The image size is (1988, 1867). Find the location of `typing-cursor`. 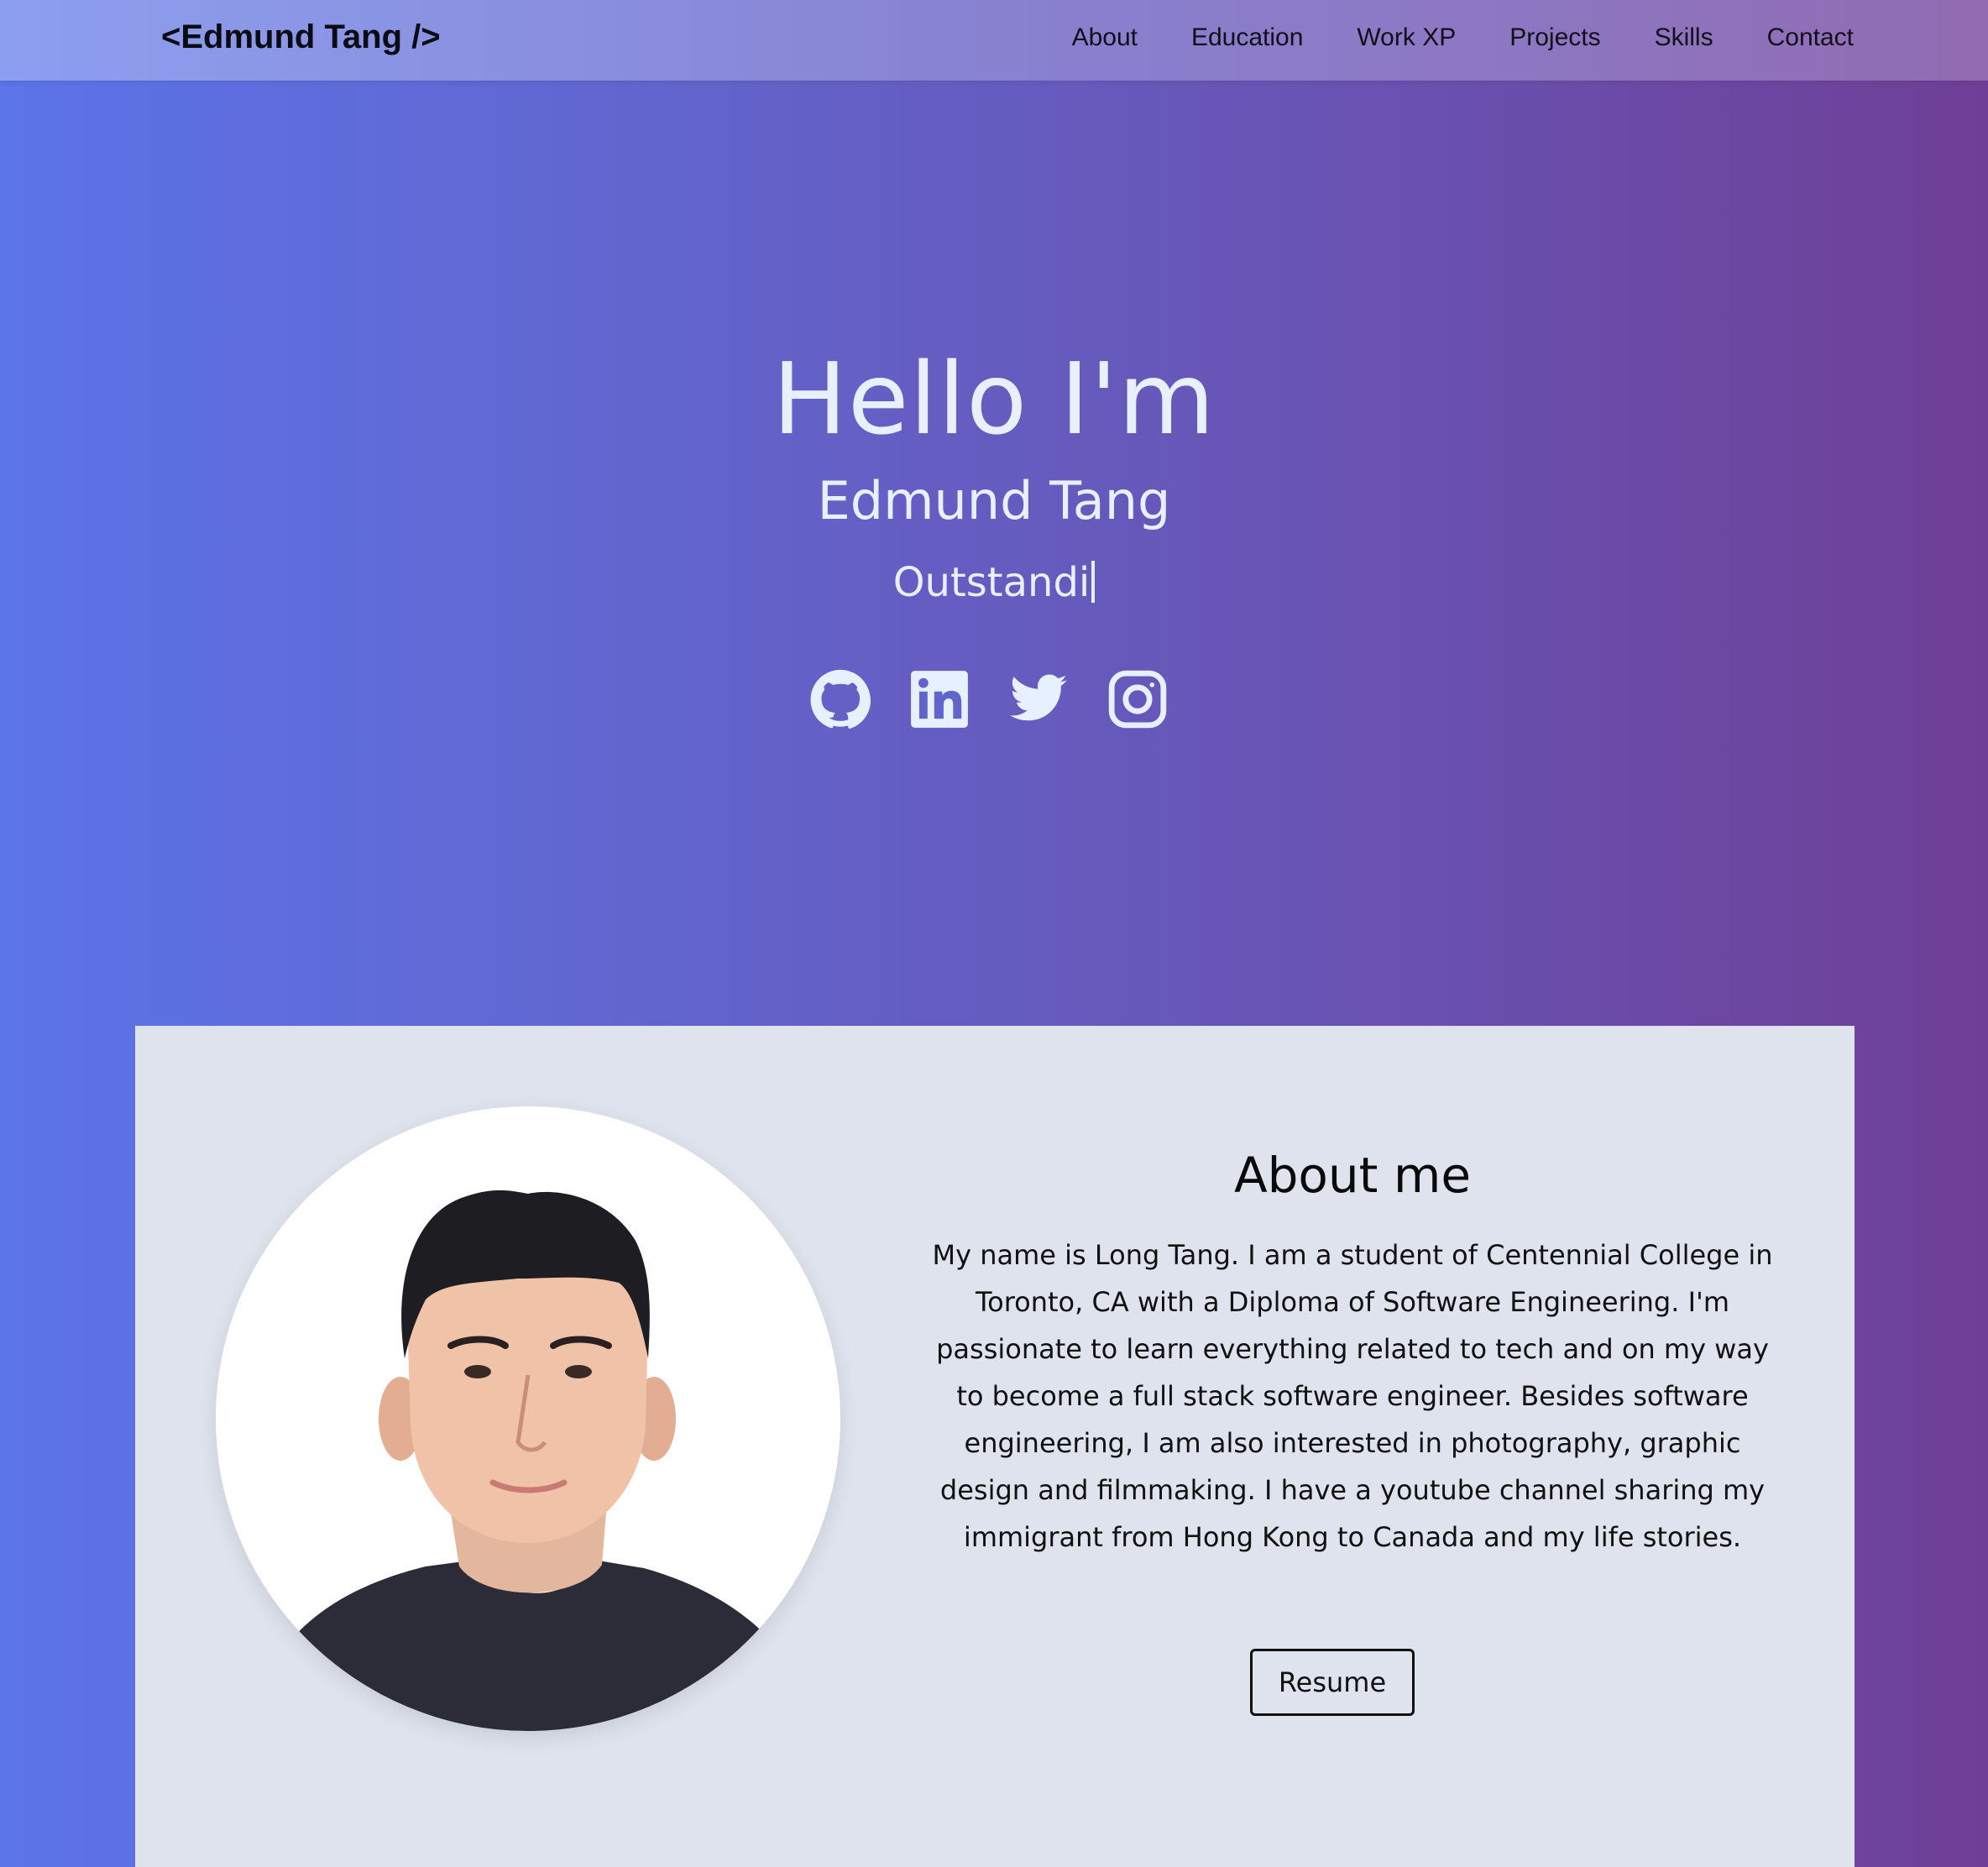

typing-cursor is located at coordinates (1093, 582).